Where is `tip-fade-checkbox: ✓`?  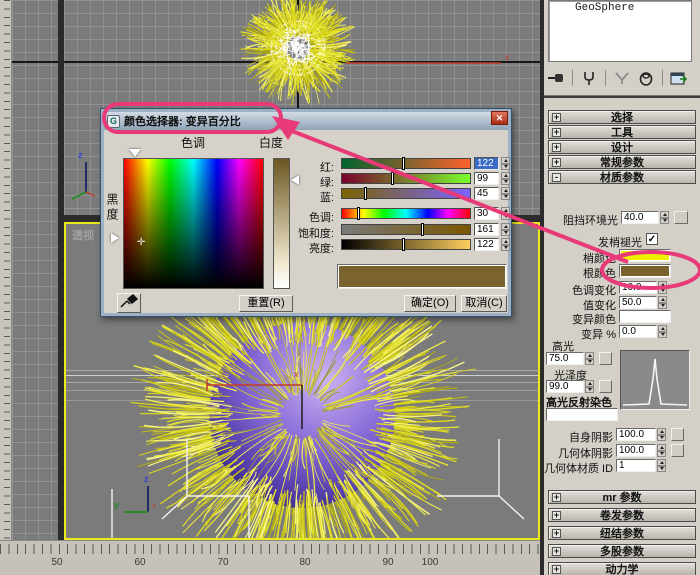
tip-fade-checkbox: ✓ is located at coordinates (652, 239).